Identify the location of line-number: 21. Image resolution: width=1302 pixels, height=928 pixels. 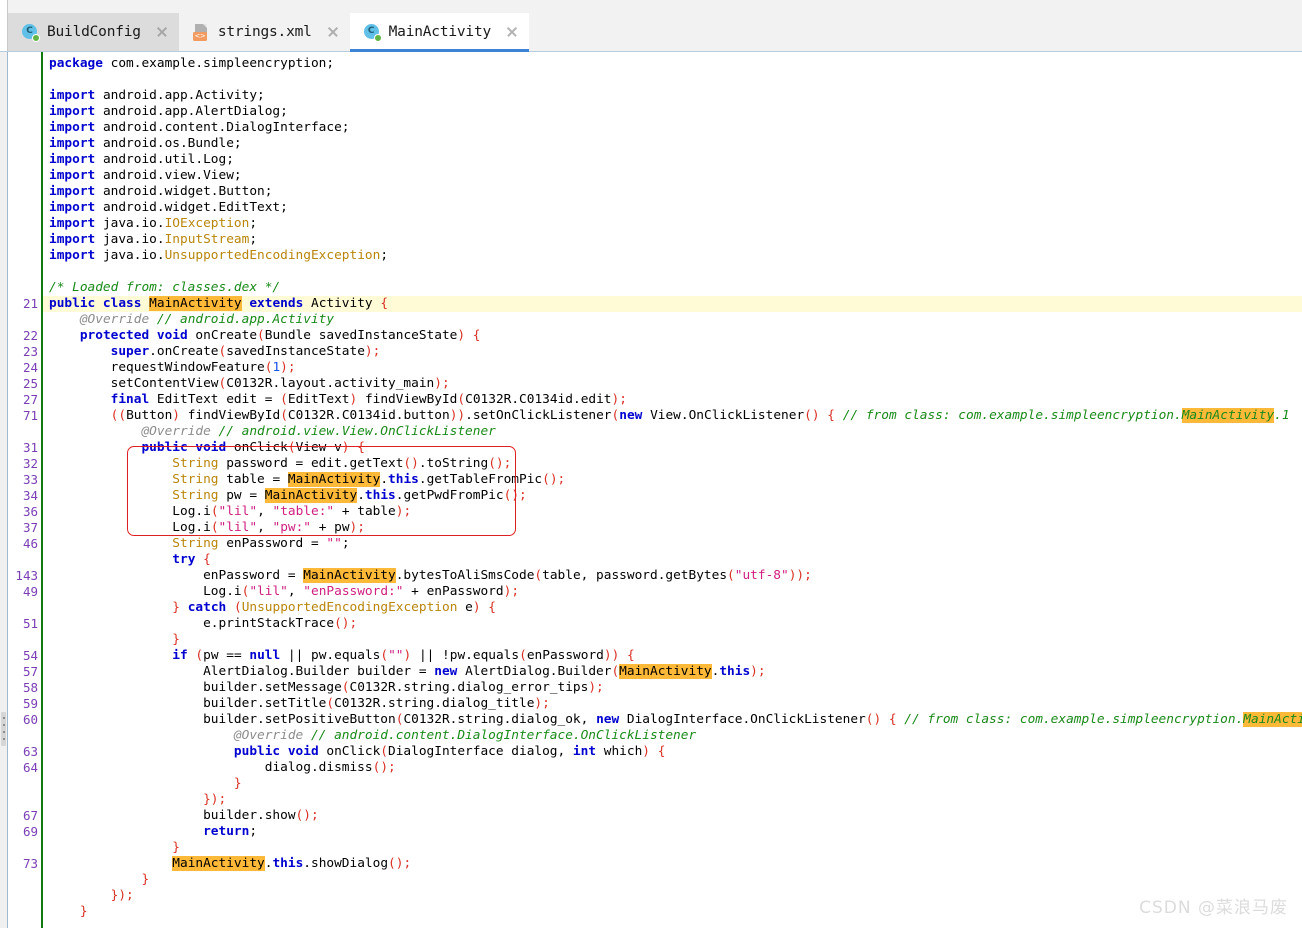
(30, 303).